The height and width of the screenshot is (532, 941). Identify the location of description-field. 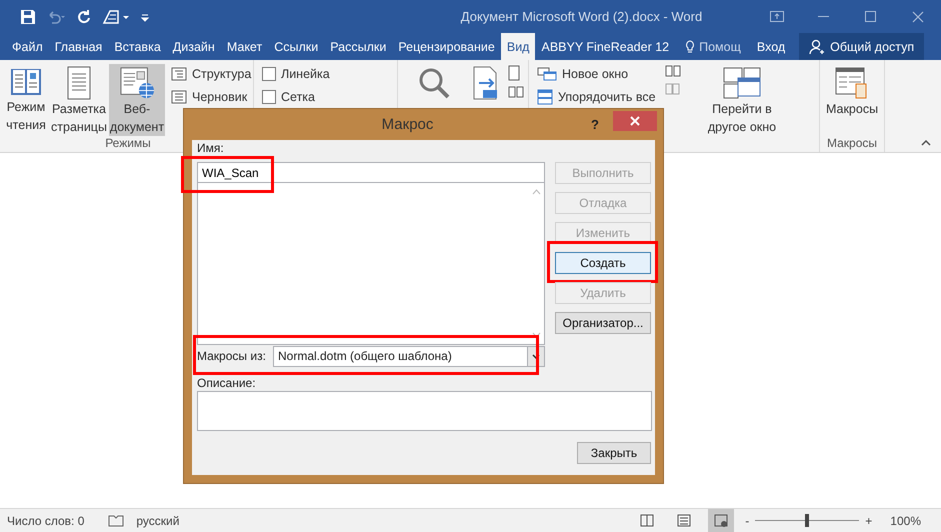
(424, 411).